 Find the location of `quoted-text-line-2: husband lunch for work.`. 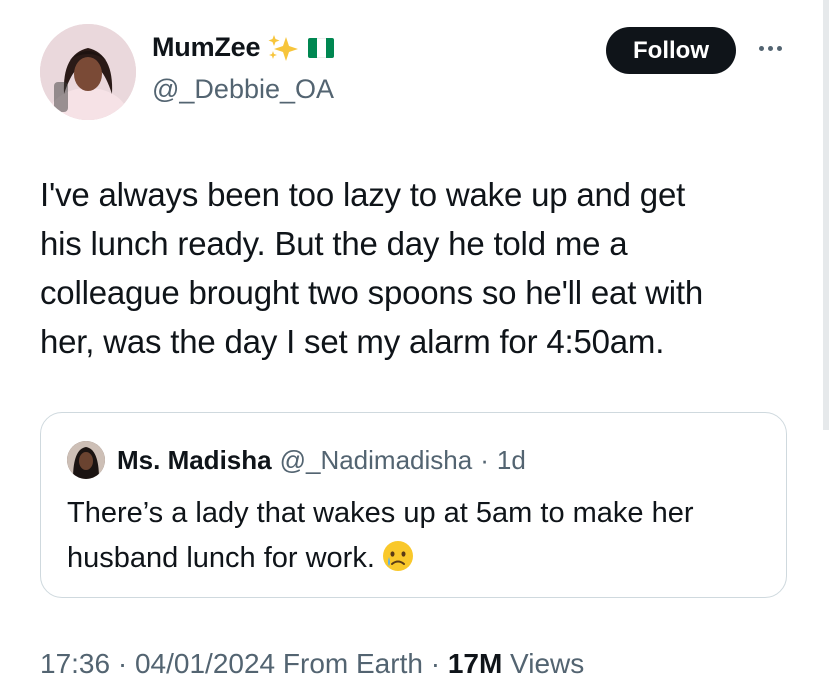

quoted-text-line-2: husband lunch for work. is located at coordinates (417, 558).